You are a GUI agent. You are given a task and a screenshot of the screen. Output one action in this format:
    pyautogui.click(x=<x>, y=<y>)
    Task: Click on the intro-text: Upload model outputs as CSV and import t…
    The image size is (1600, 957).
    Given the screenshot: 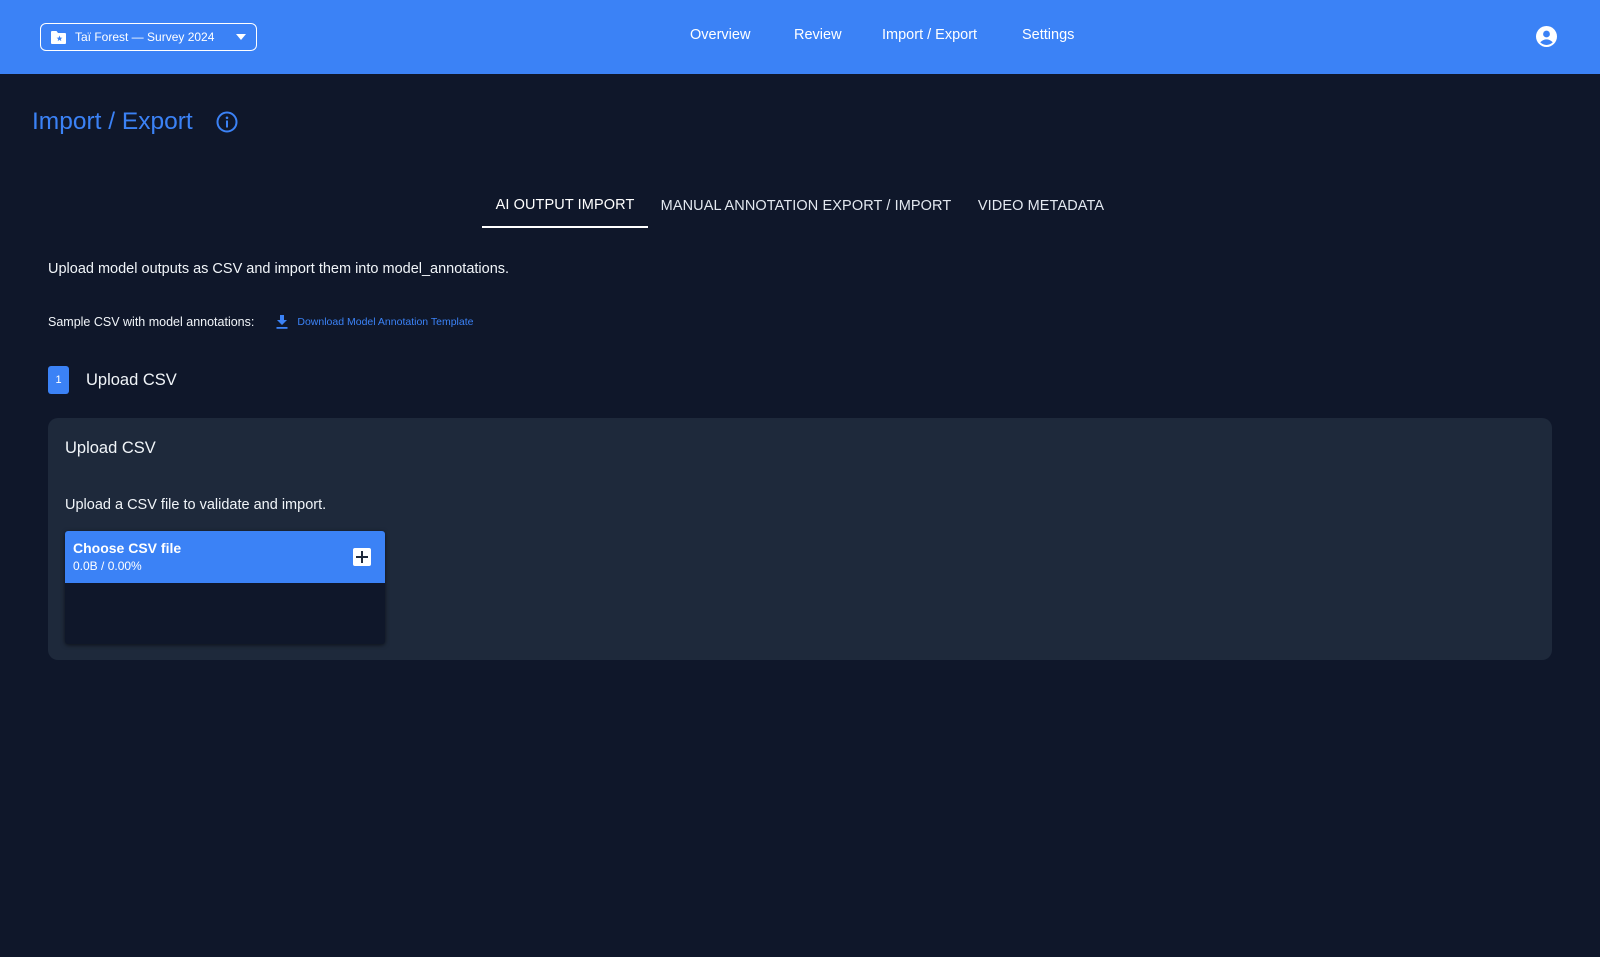 What is the action you would take?
    pyautogui.click(x=279, y=269)
    